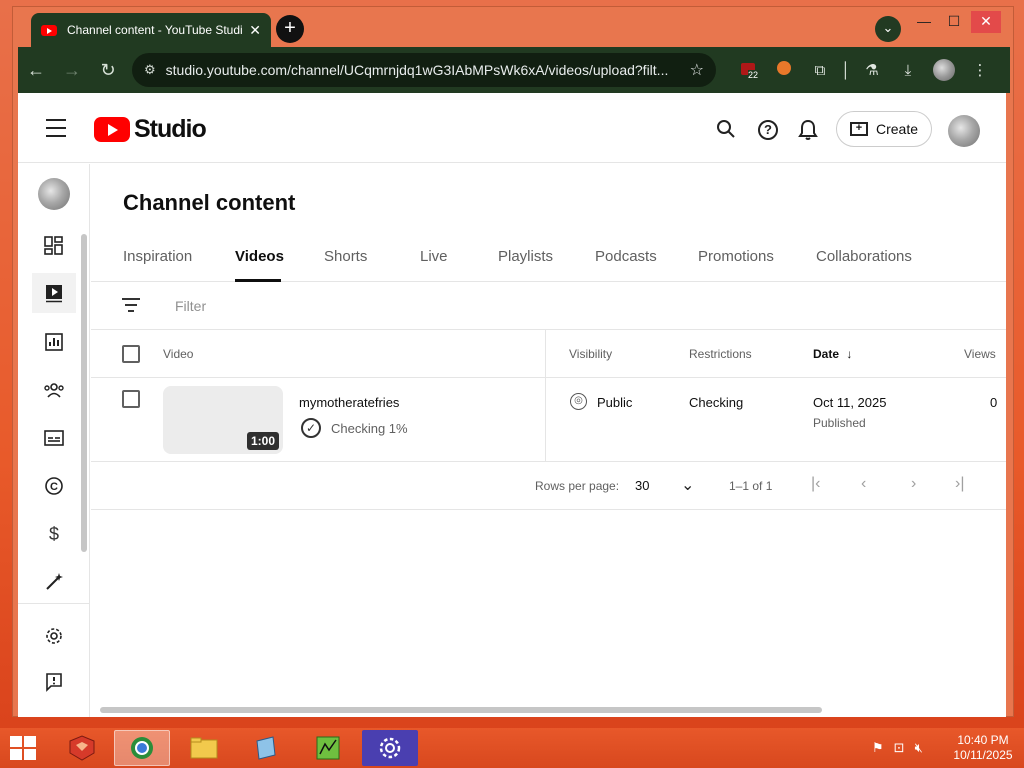 The height and width of the screenshot is (768, 1024). Describe the element at coordinates (884, 129) in the screenshot. I see `create-button: + Create` at that location.